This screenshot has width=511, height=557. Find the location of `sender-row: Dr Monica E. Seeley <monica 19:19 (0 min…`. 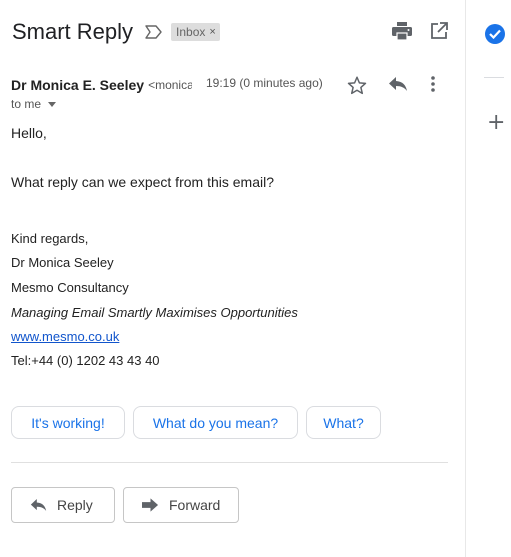

sender-row: Dr Monica E. Seeley <monica 19:19 (0 min… is located at coordinates (231, 85).